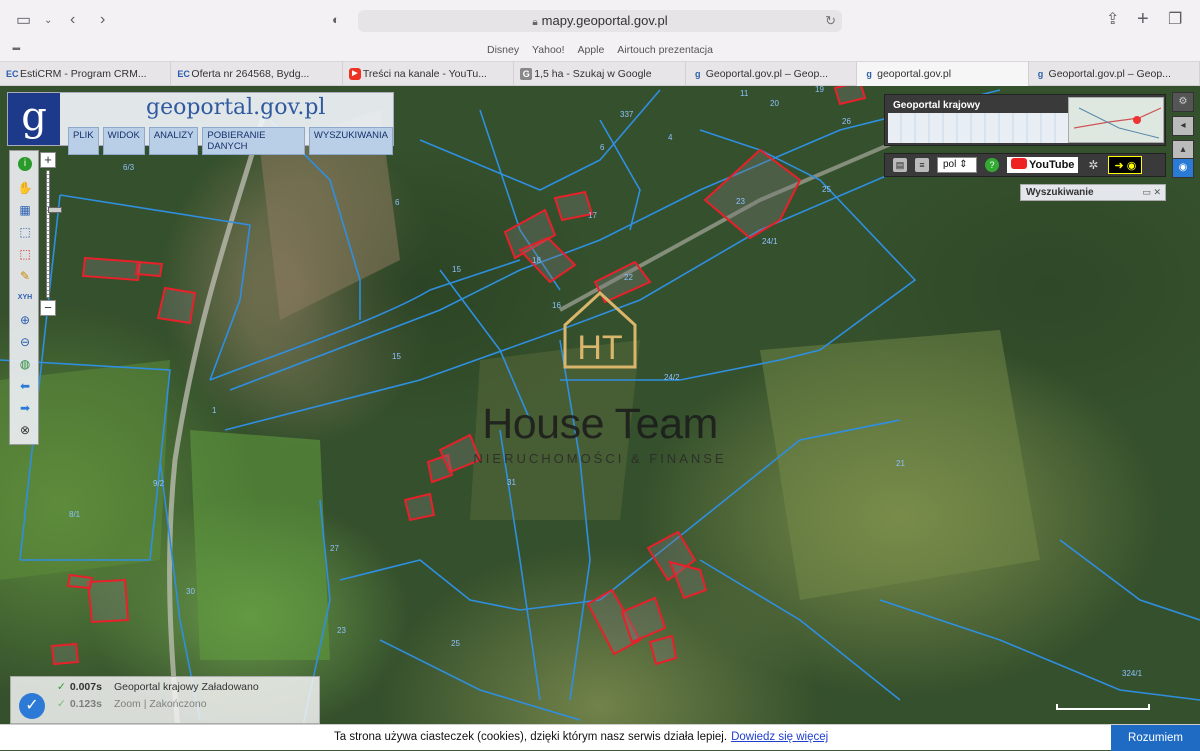 This screenshot has height=751, width=1200. I want to click on select-box-icon: ⬚, so click(25, 232).